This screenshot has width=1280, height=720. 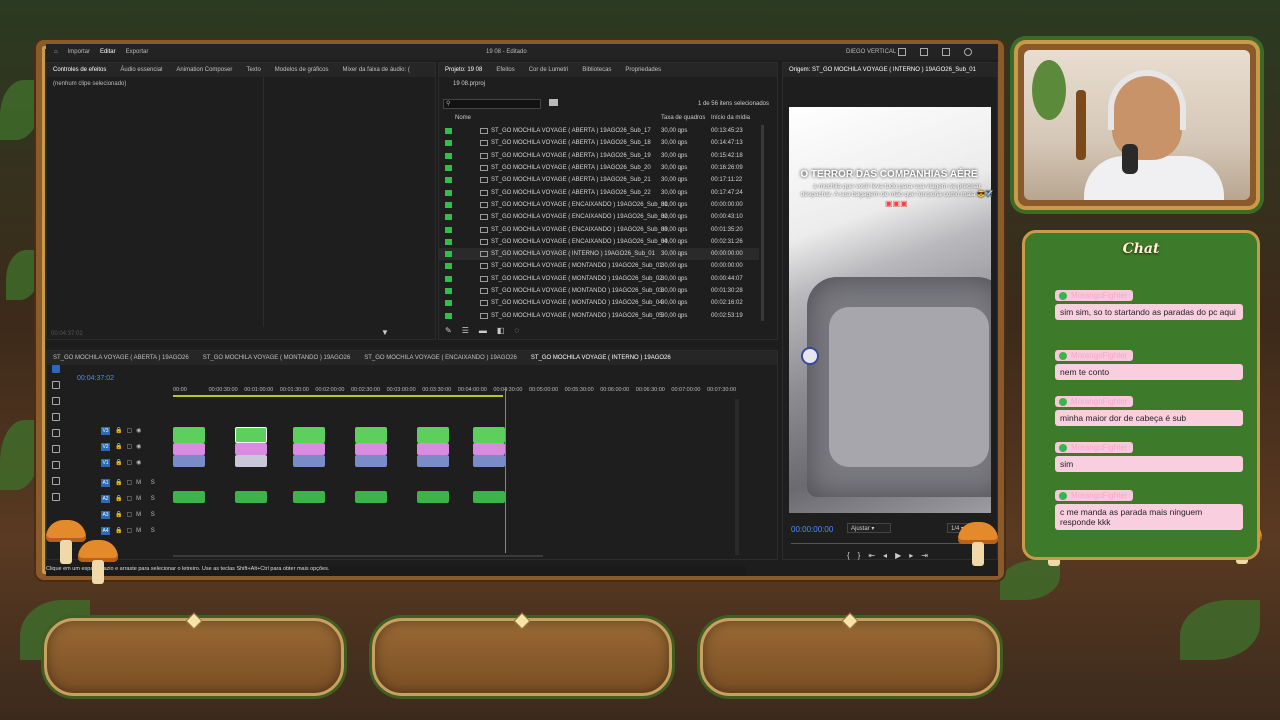 What do you see at coordinates (204, 70) in the screenshot?
I see `tab-animation-composer: Animation Composer` at bounding box center [204, 70].